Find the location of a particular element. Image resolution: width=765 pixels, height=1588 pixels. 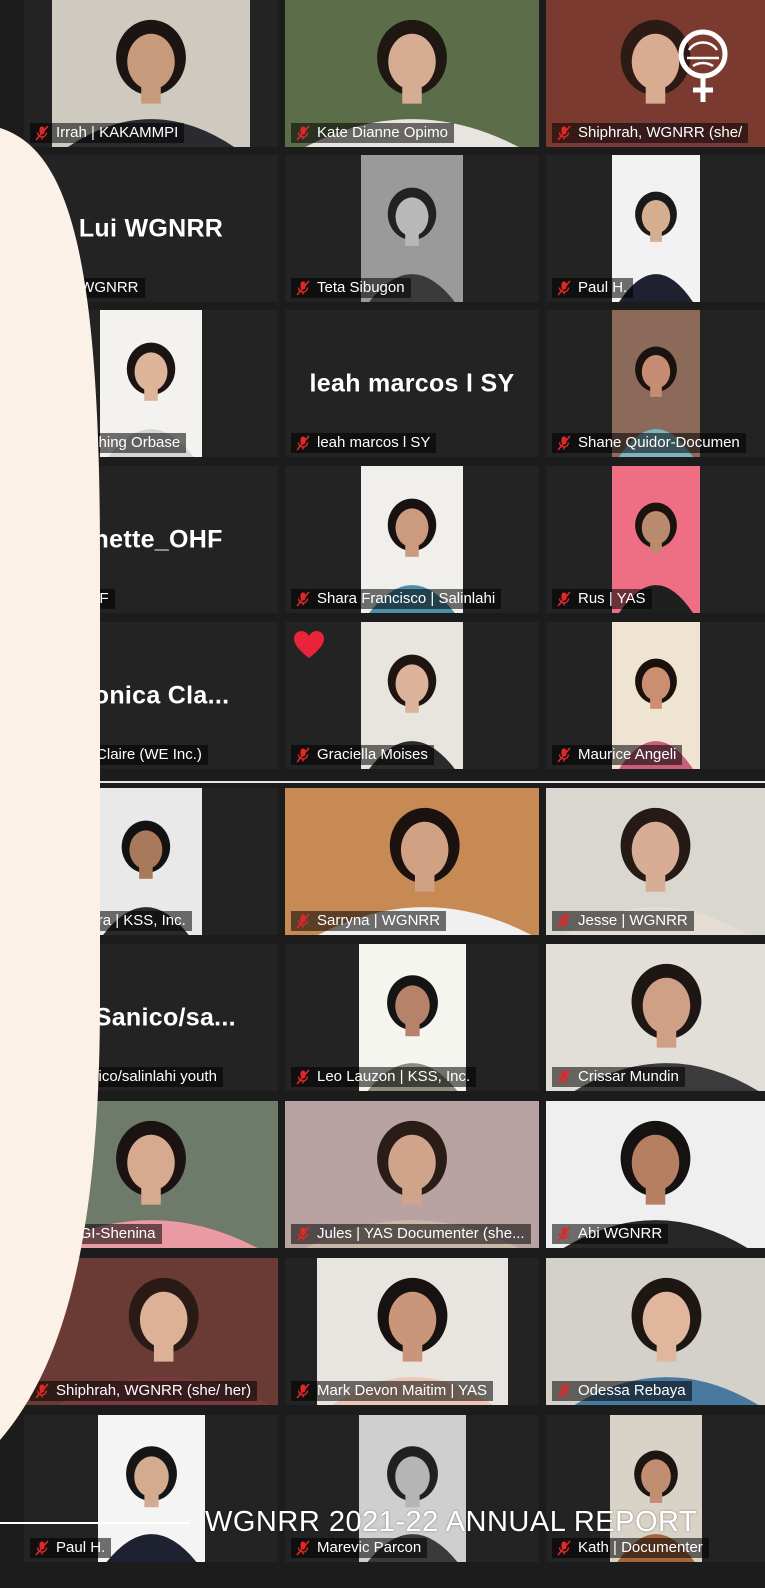

participant-tile: wen Ching Orbase is located at coordinates (151, 383).